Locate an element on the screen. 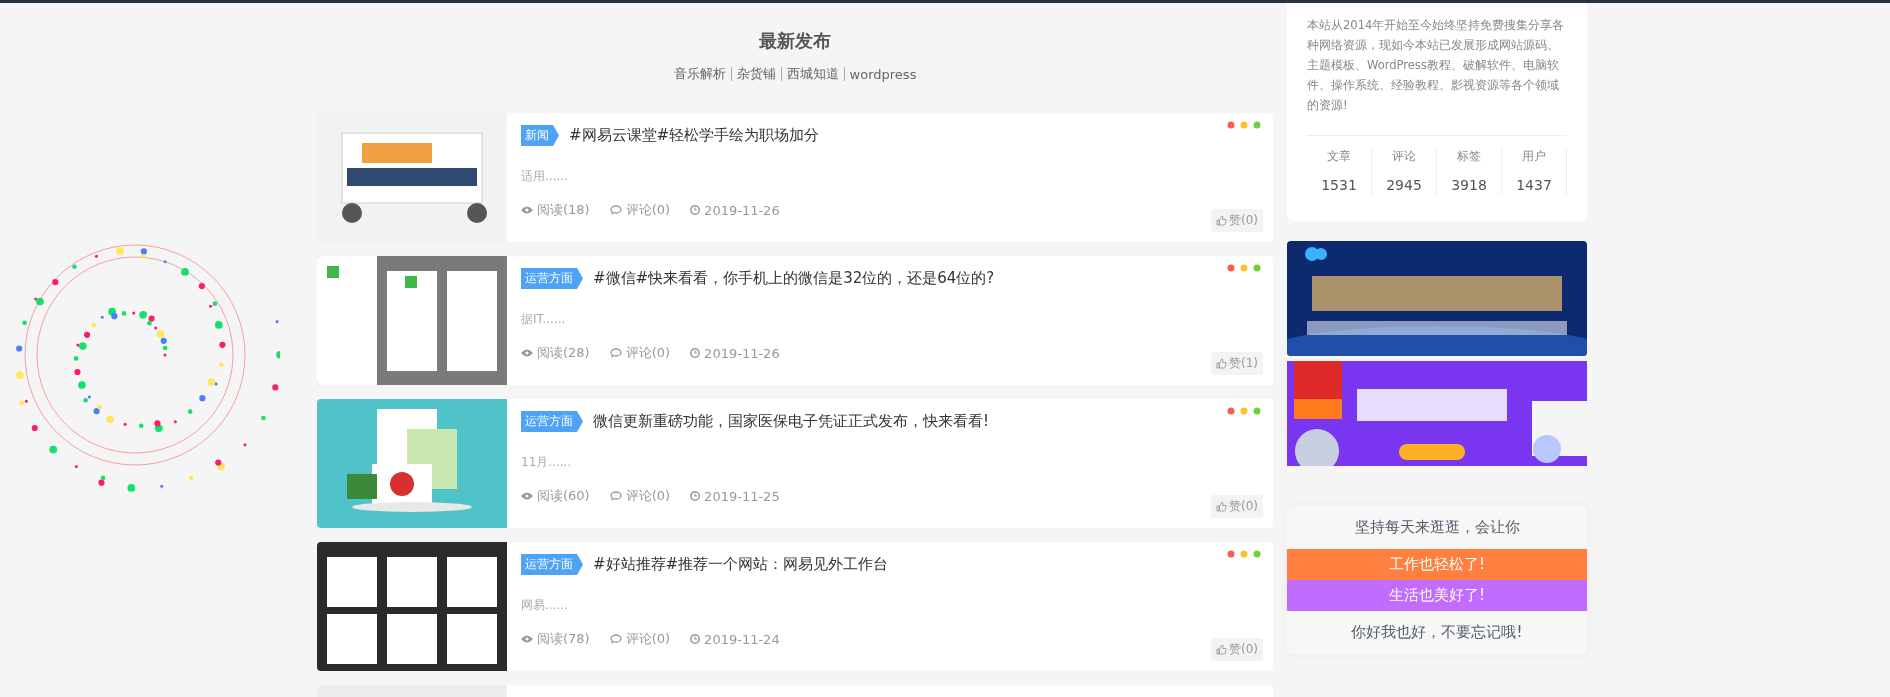 The width and height of the screenshot is (1890, 697). category-link: 音乐解析 is located at coordinates (699, 74).